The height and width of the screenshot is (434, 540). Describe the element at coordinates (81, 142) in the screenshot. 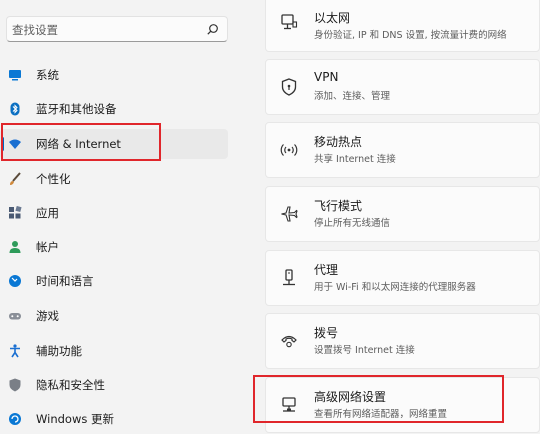

I see `annotation-highlight-network` at that location.